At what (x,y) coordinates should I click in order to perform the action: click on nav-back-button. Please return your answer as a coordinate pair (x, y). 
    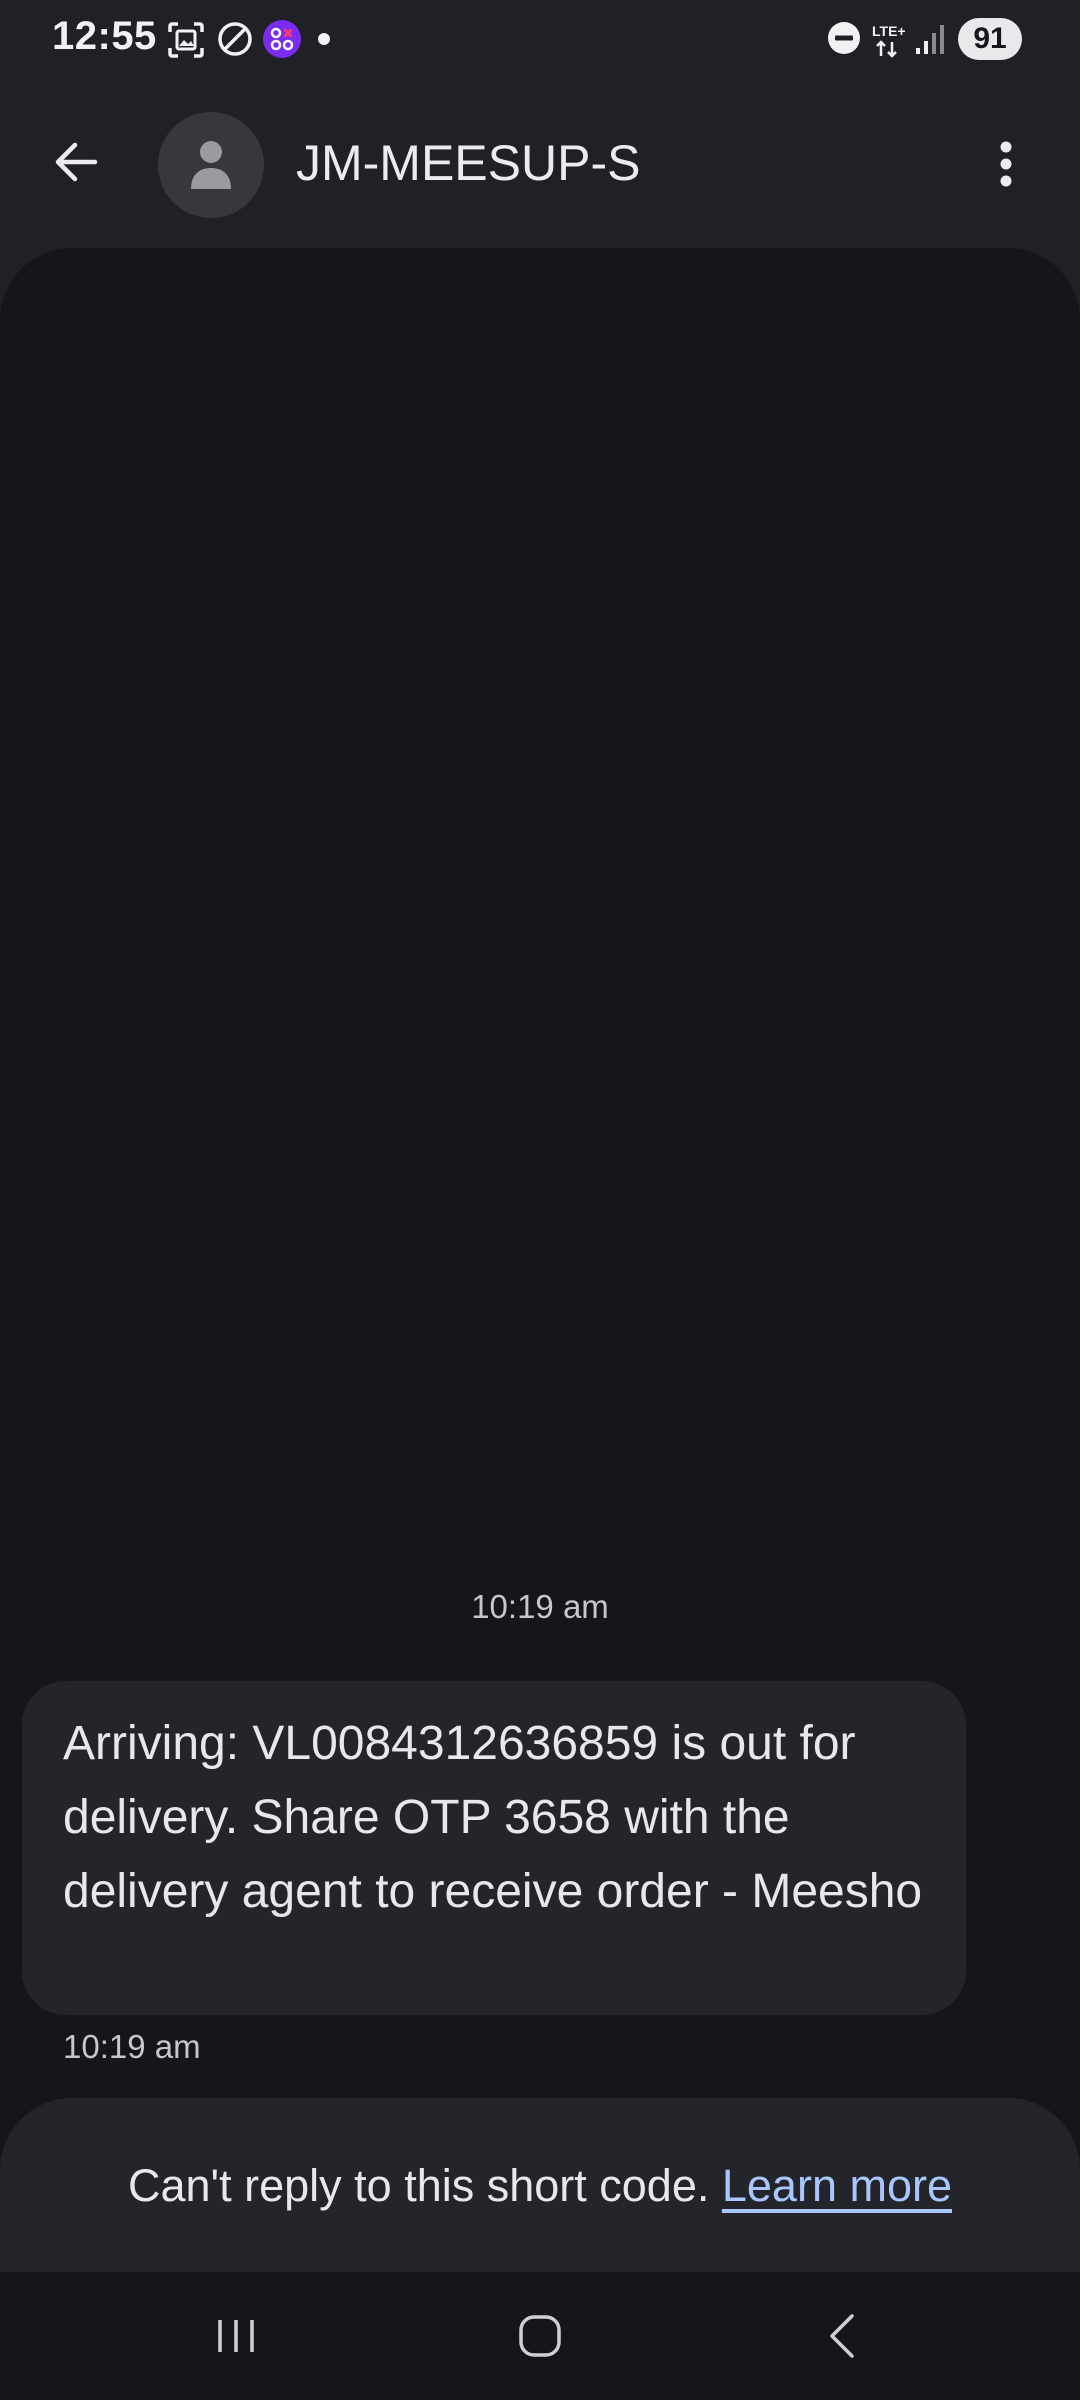
    Looking at the image, I should click on (842, 2336).